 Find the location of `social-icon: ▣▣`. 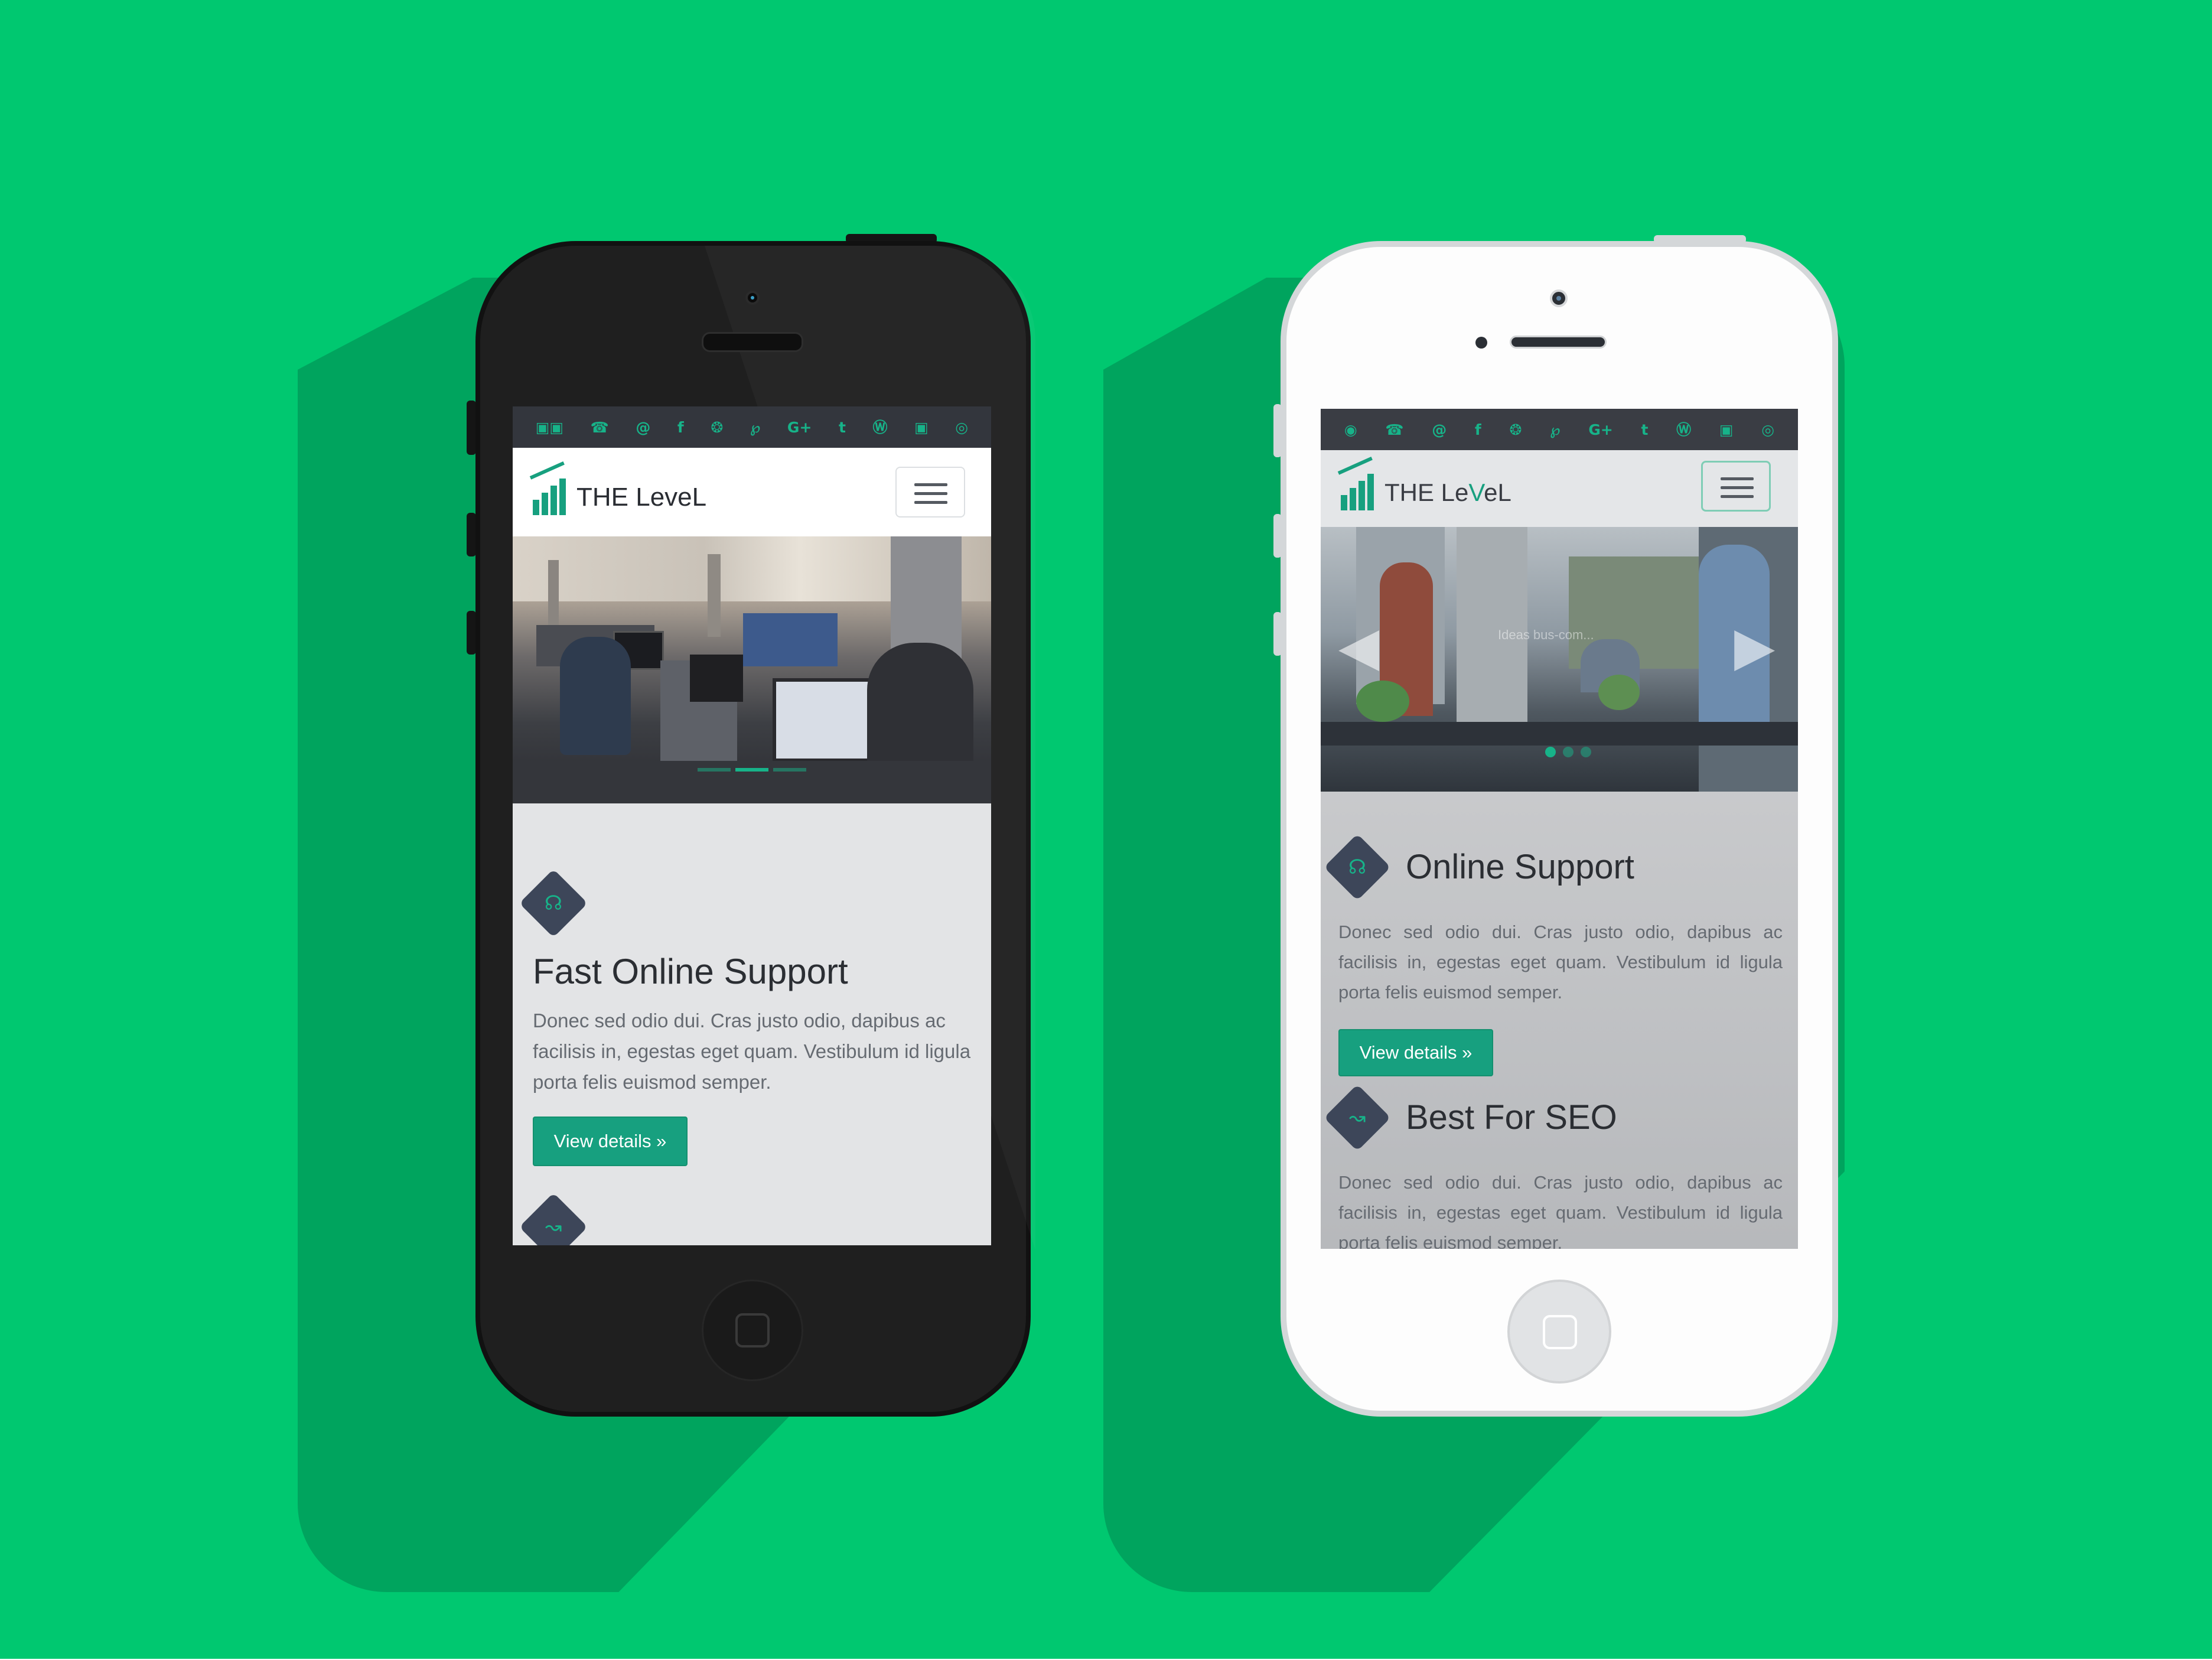

social-icon: ▣▣ is located at coordinates (549, 427).